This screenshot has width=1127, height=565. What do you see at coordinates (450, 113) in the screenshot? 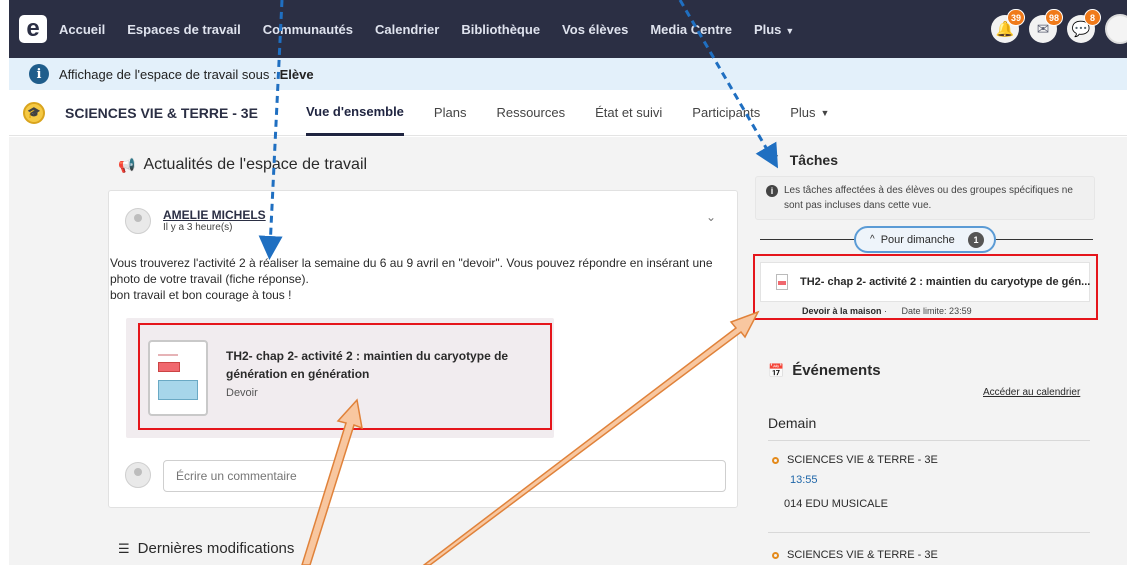
I see `tab-plans: Plans` at bounding box center [450, 113].